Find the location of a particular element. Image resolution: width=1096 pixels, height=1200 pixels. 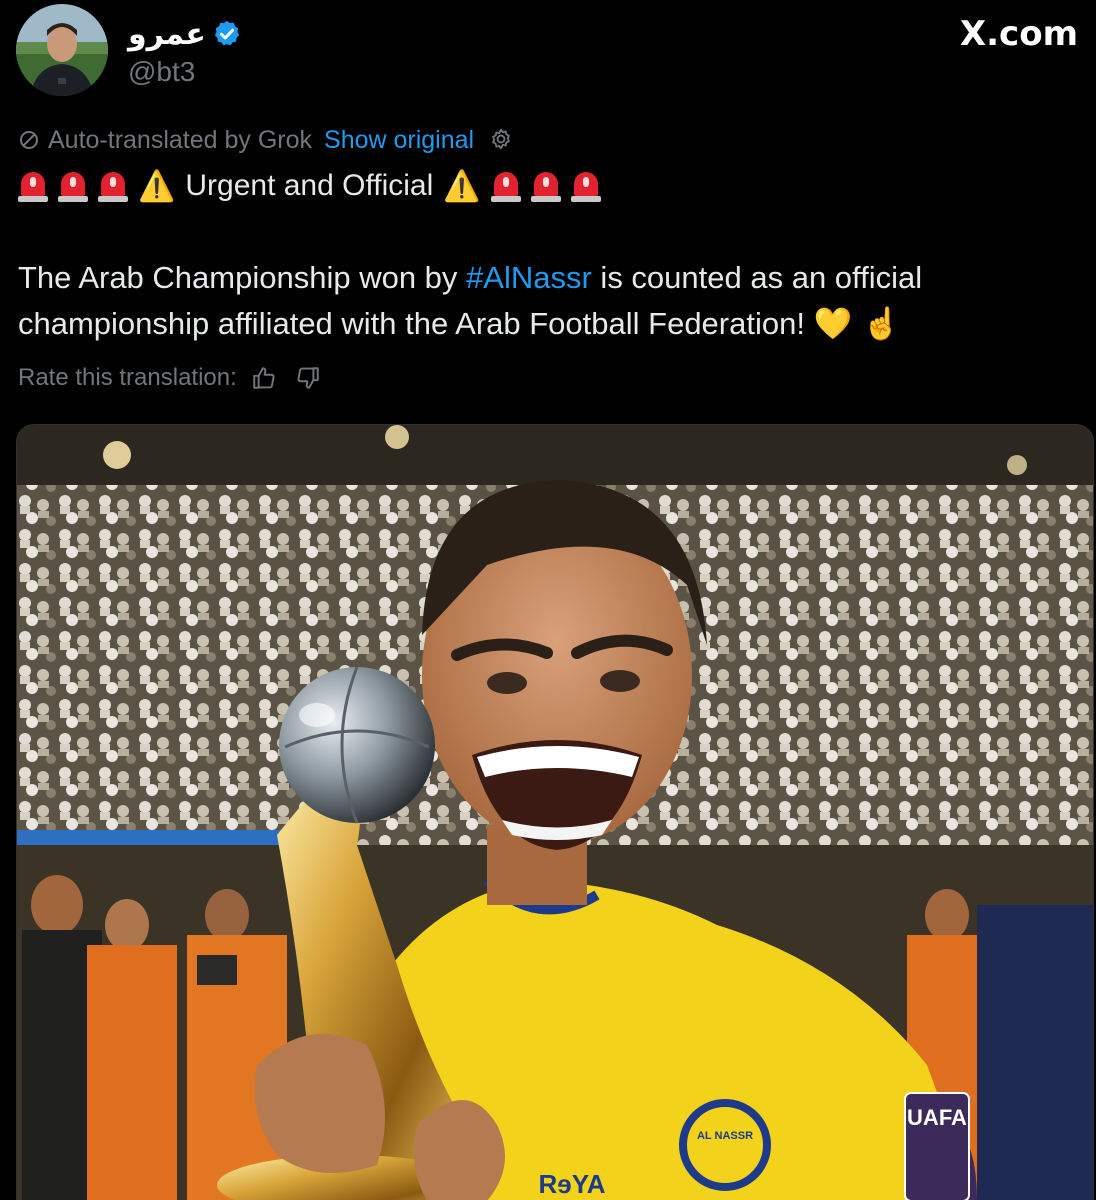

post-headline: Urgent and Official is located at coordinates (309, 185).